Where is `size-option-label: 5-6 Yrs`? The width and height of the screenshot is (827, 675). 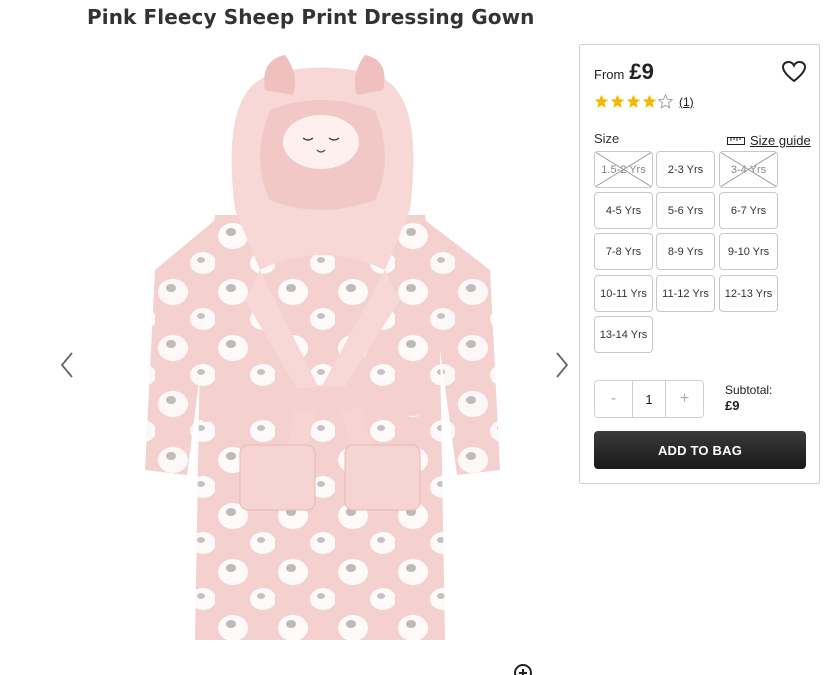 size-option-label: 5-6 Yrs is located at coordinates (685, 210).